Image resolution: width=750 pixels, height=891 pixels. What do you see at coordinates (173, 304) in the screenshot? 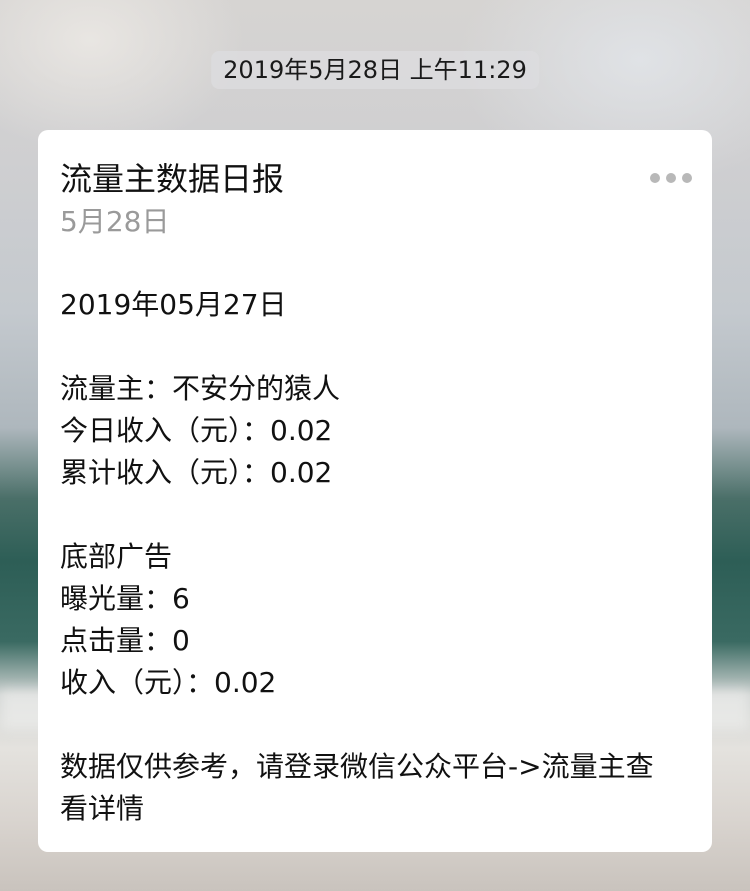
I see `report-date: 2019年05月27日` at bounding box center [173, 304].